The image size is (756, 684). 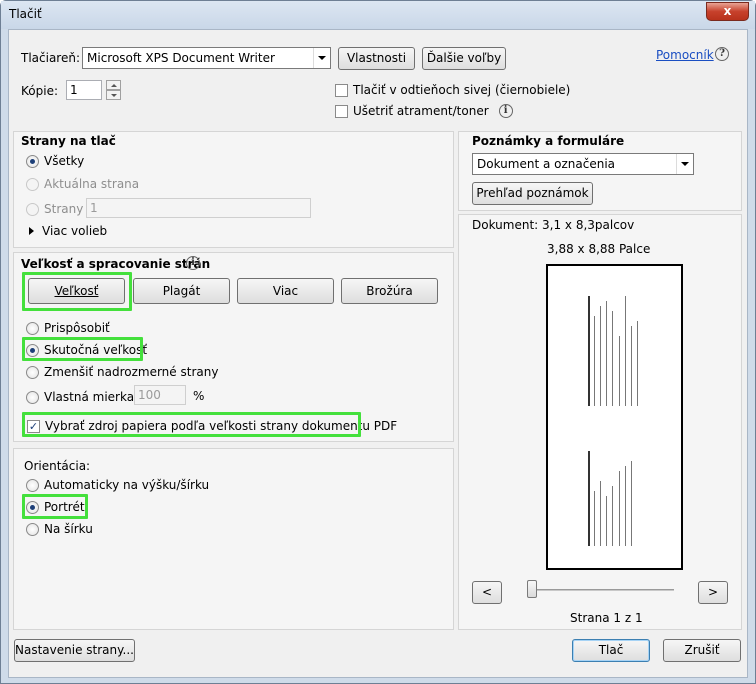 I want to click on print-button: Tlač, so click(x=611, y=650).